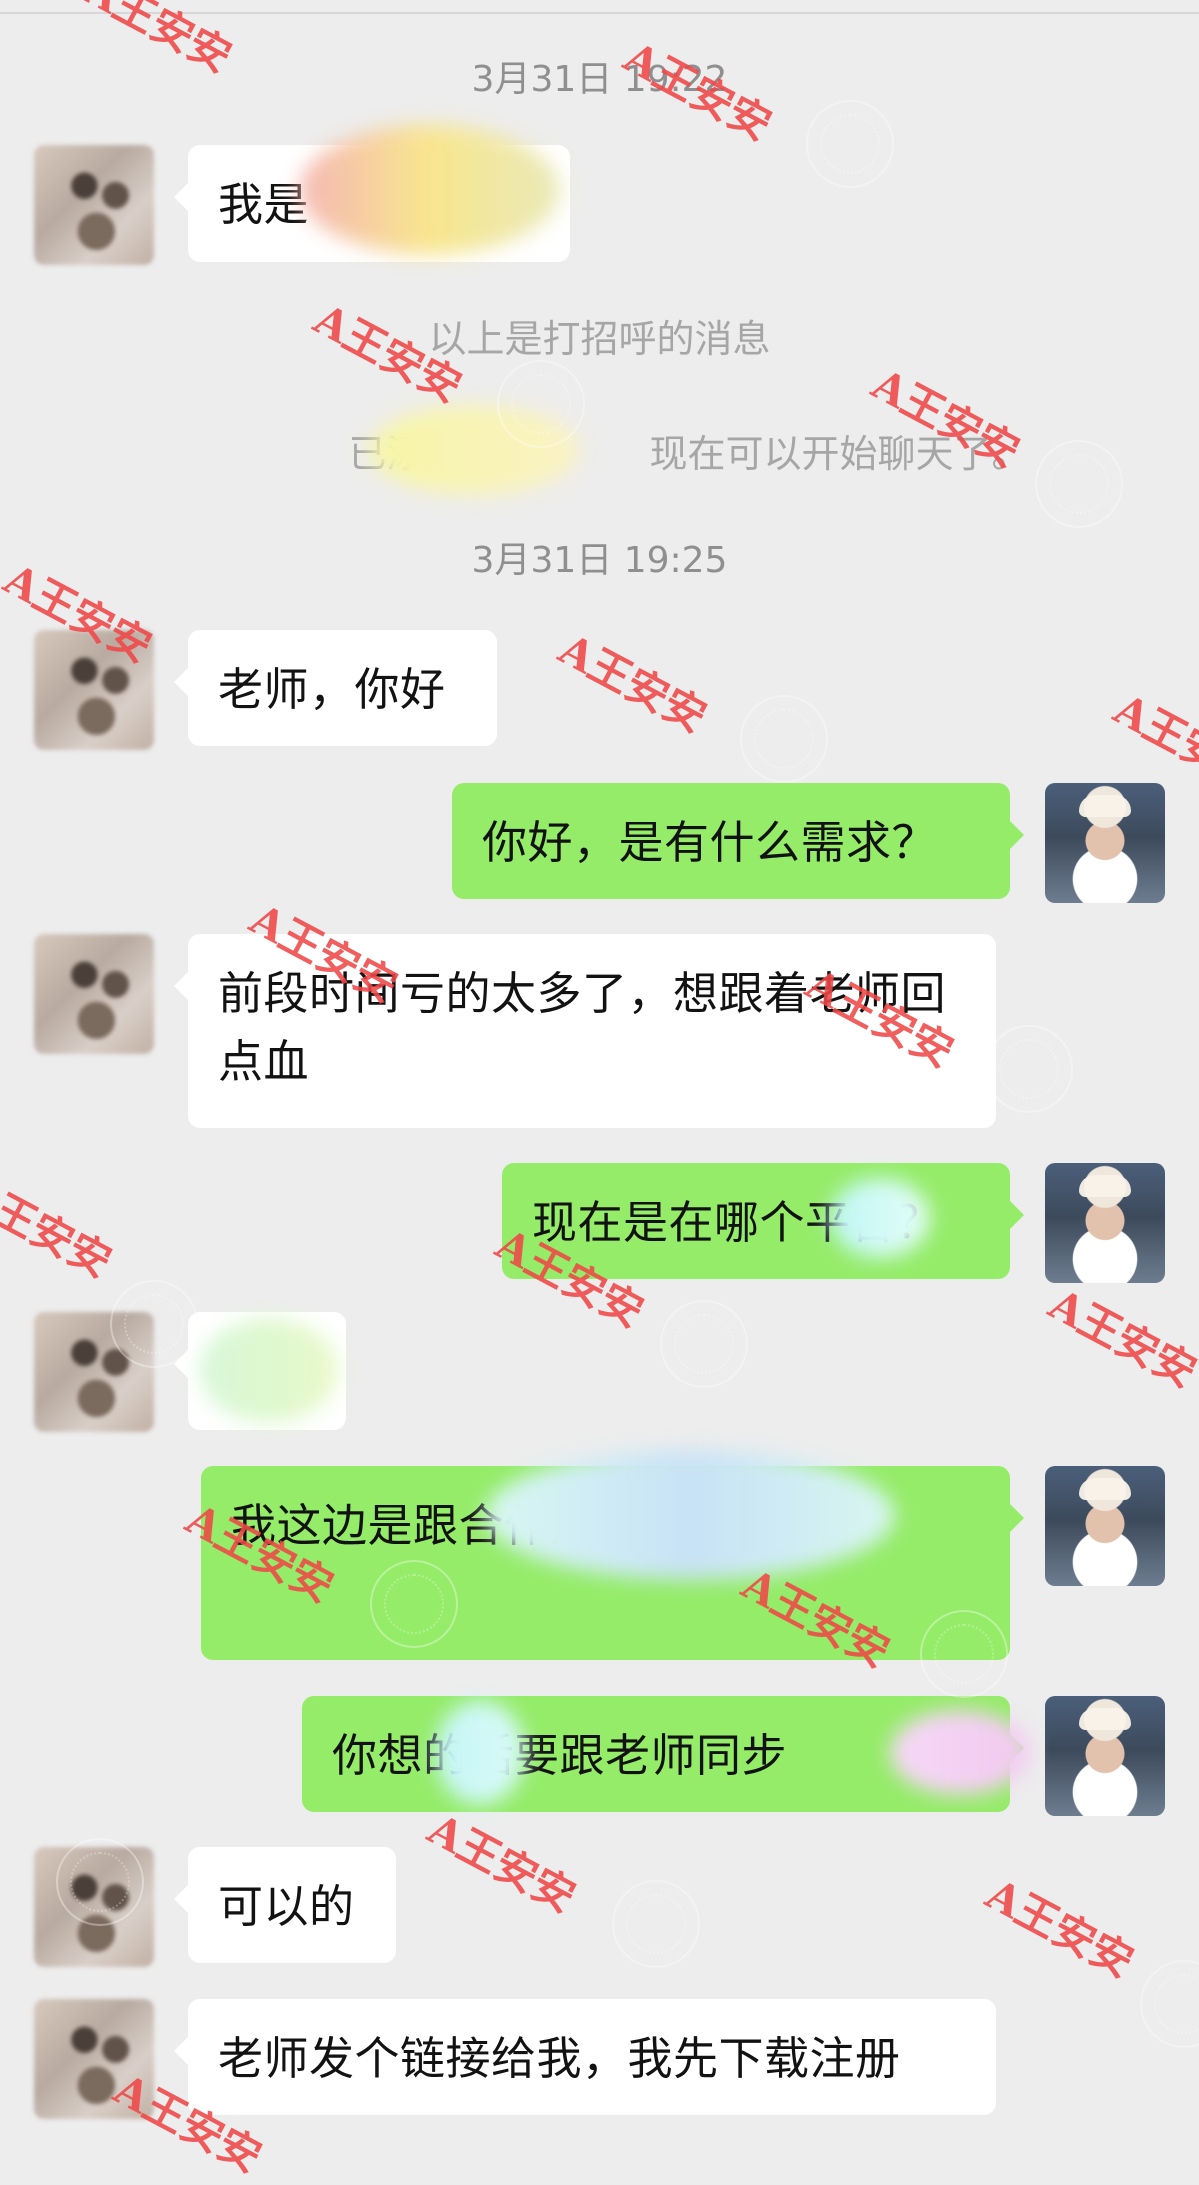 The image size is (1199, 2185). I want to click on message-bubble: 前段时间亏的太多了，想跟着老师回点血, so click(585, 1031).